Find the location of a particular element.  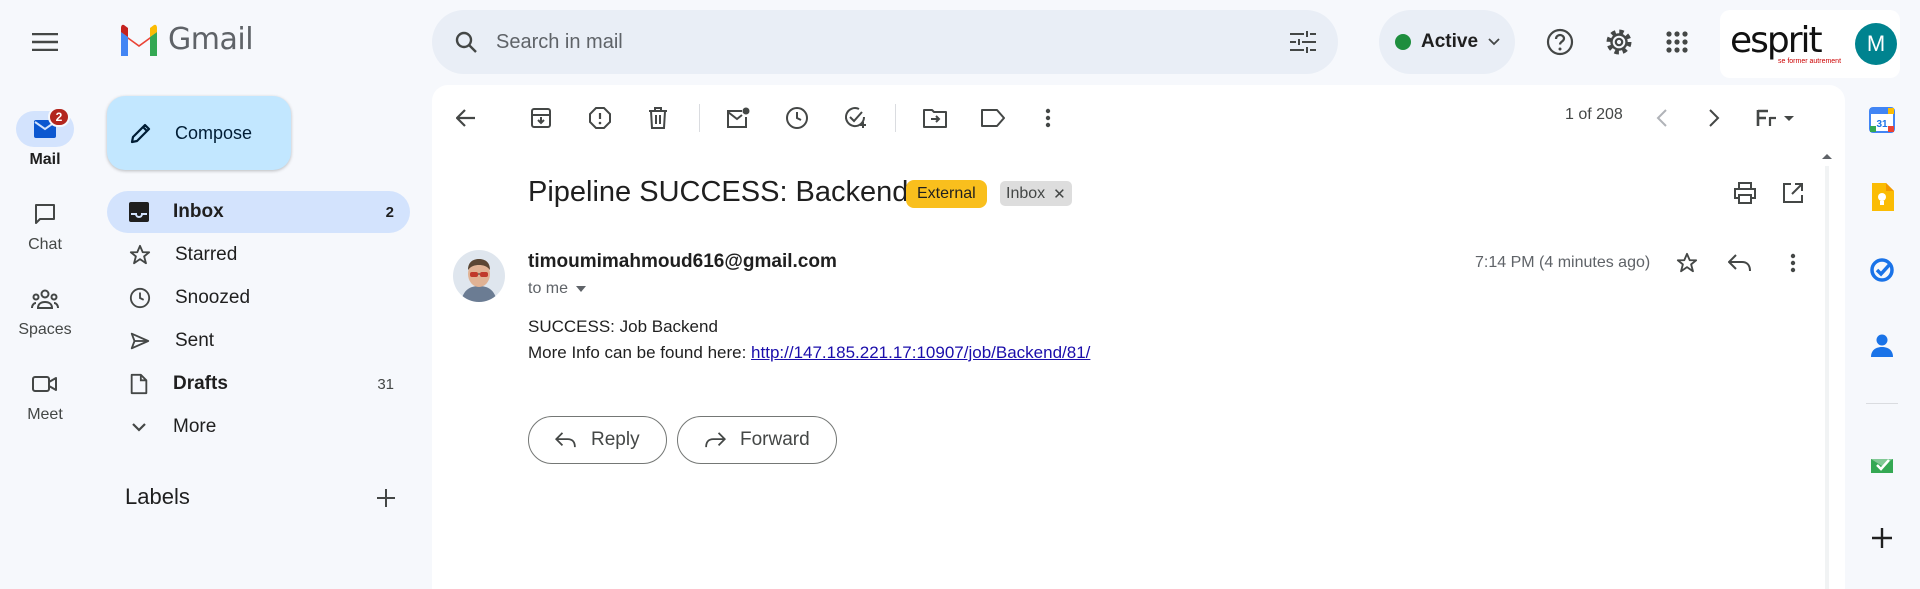

input-tools-icon is located at coordinates (1775, 117).